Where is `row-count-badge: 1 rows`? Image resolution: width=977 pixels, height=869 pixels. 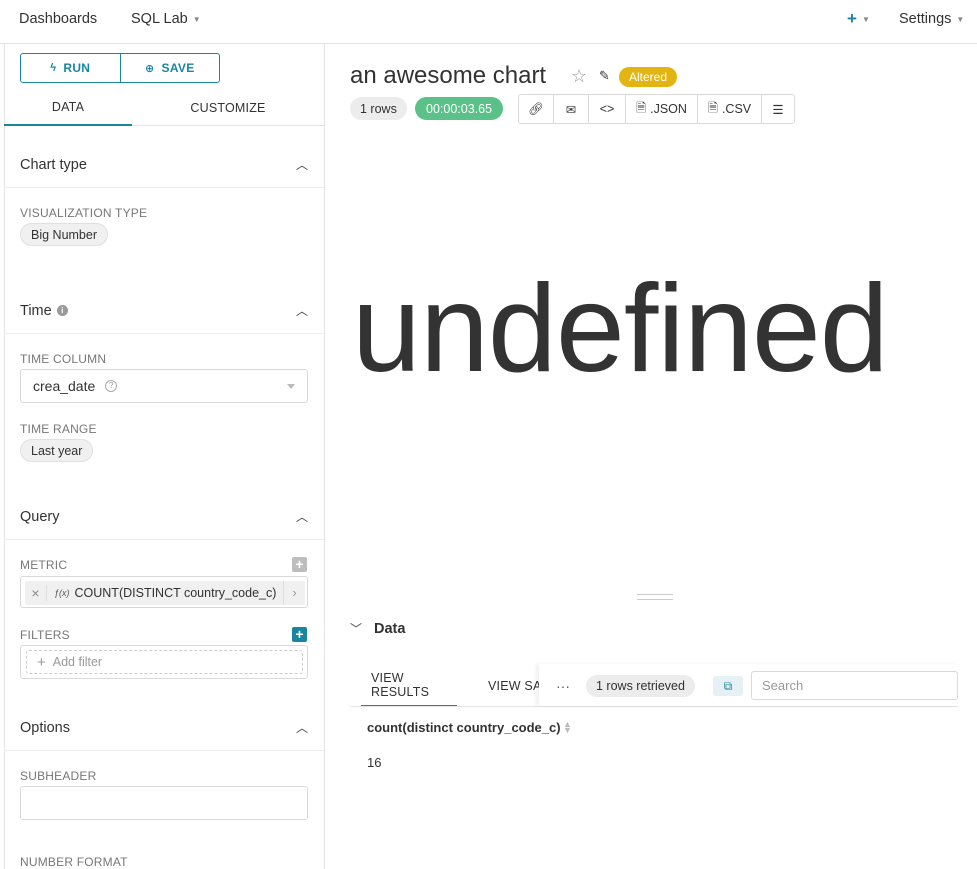
row-count-badge: 1 rows is located at coordinates (378, 108).